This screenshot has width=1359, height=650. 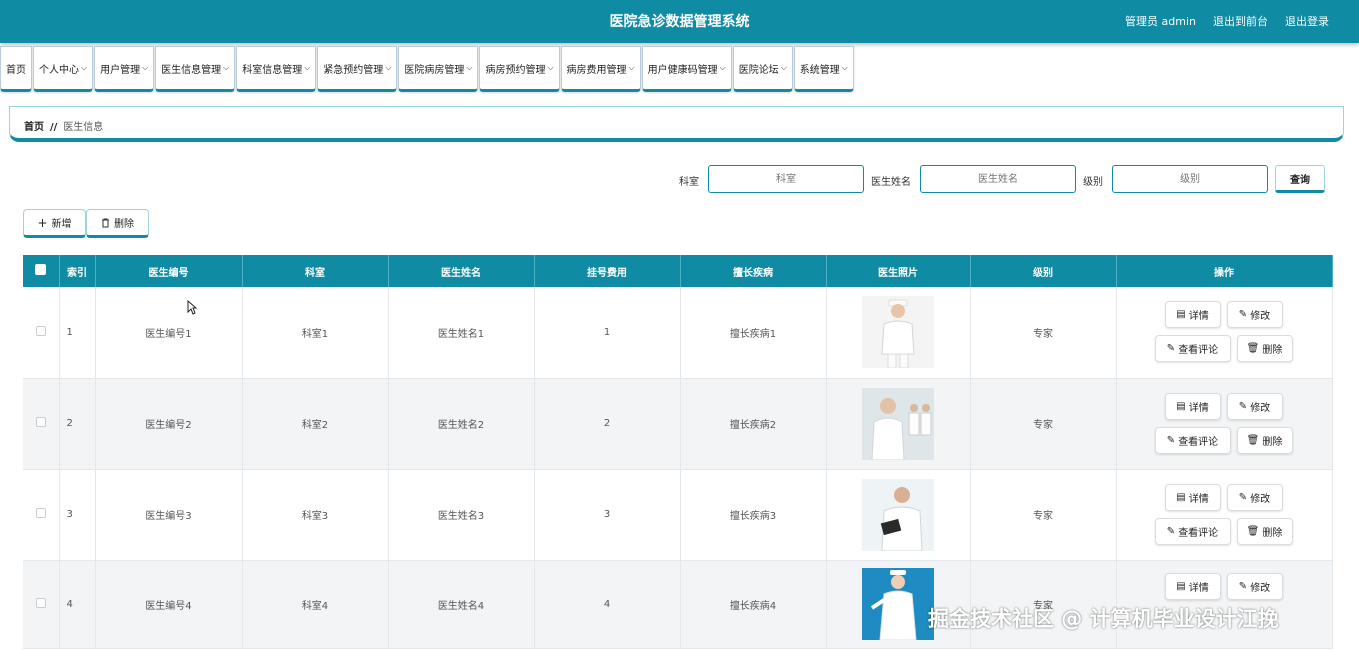 What do you see at coordinates (1043, 271) in the screenshot?
I see `column-header: 级别` at bounding box center [1043, 271].